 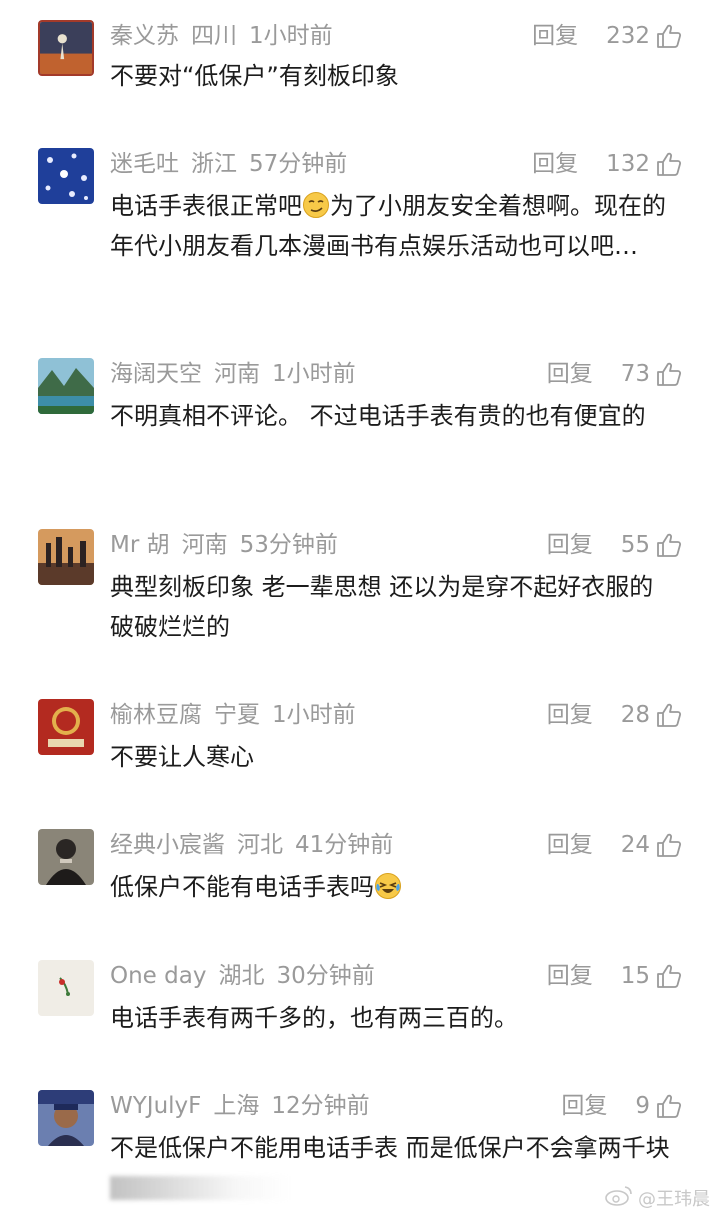 I want to click on laughing-crying-emoji-icon, so click(x=388, y=886).